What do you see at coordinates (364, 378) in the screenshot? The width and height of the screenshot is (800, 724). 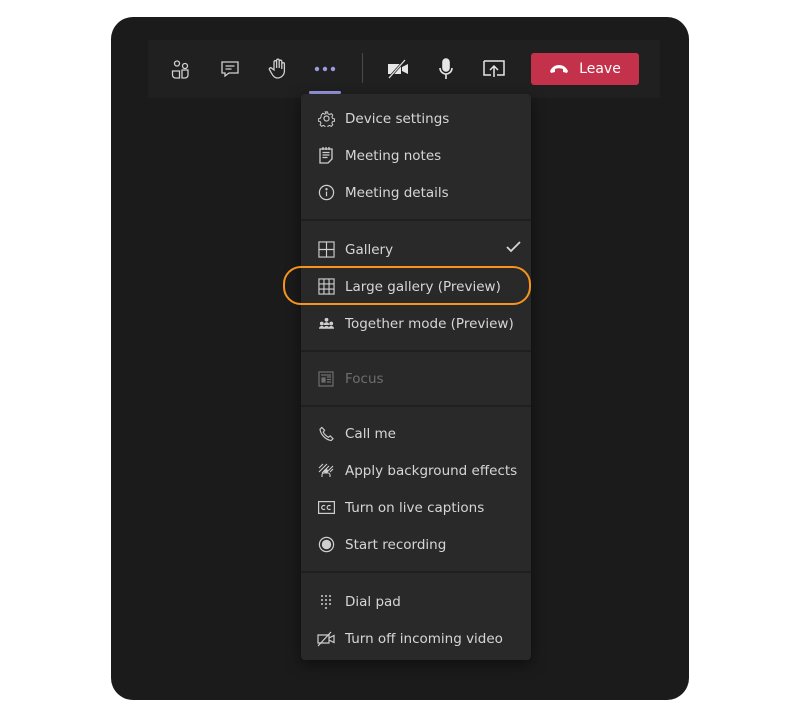 I see `menu-item-label: Focus` at bounding box center [364, 378].